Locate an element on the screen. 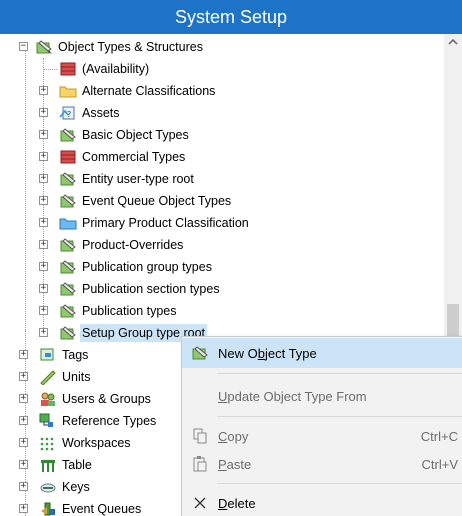 The image size is (462, 516). menu-item-label: Paste is located at coordinates (235, 464).